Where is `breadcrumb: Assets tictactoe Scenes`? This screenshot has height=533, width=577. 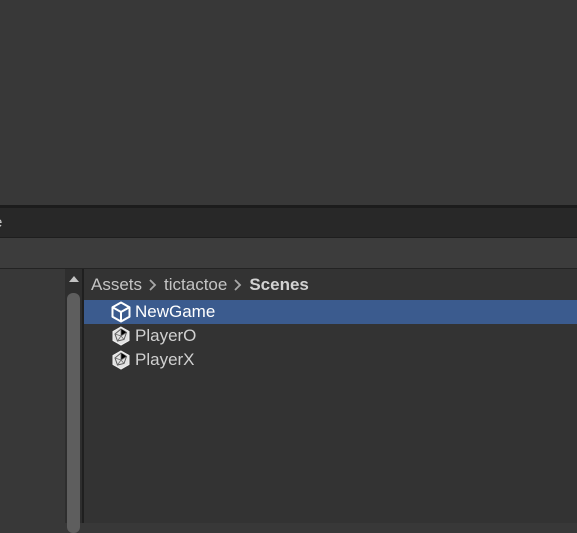 breadcrumb: Assets tictactoe Scenes is located at coordinates (200, 285).